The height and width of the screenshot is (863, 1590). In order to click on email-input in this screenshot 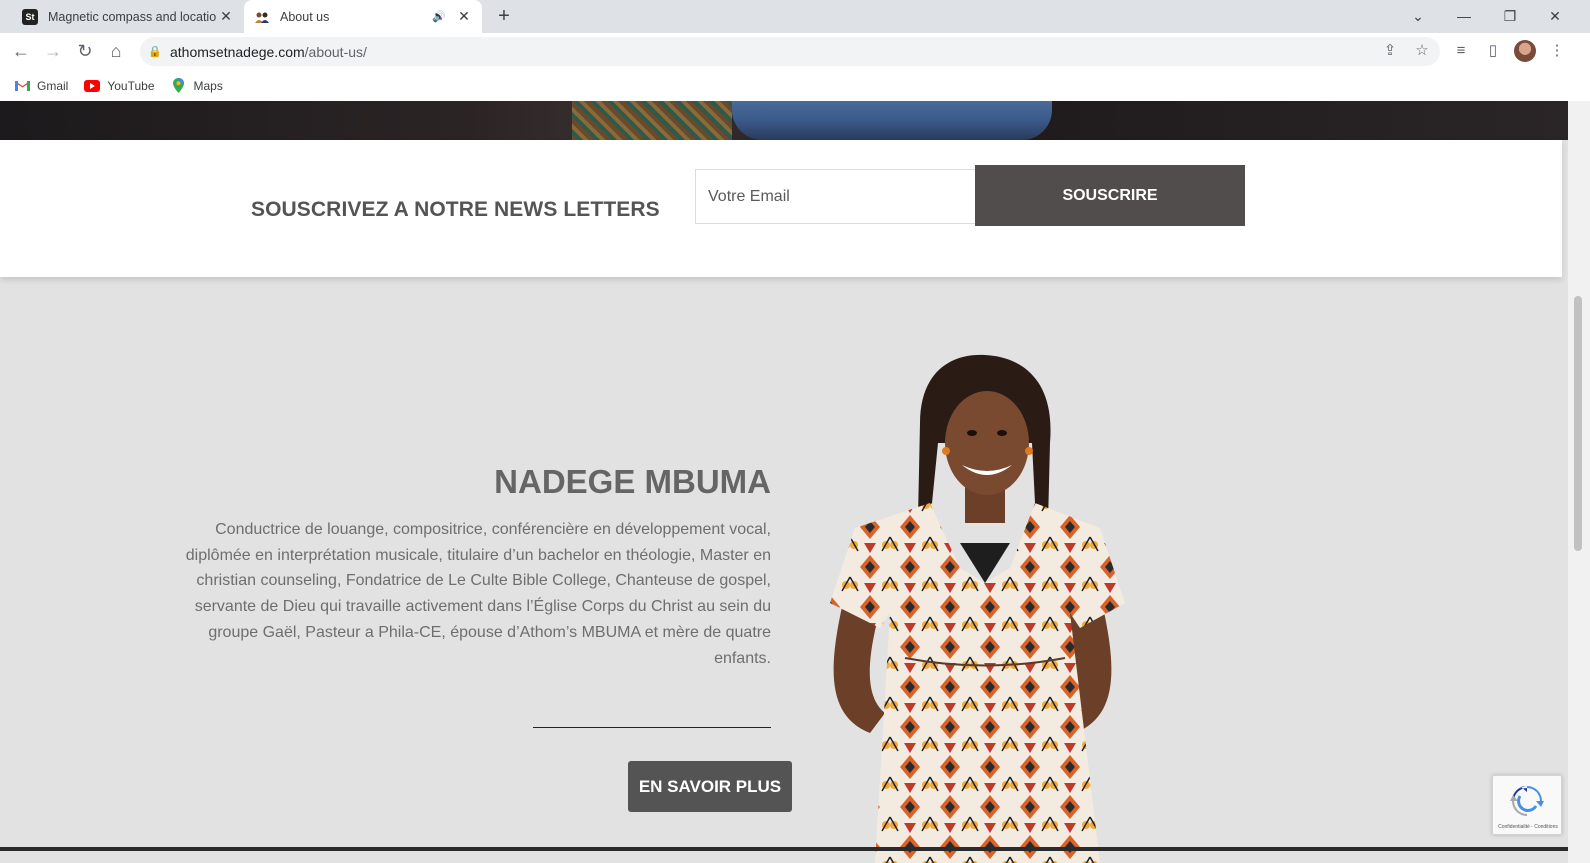, I will do `click(835, 196)`.